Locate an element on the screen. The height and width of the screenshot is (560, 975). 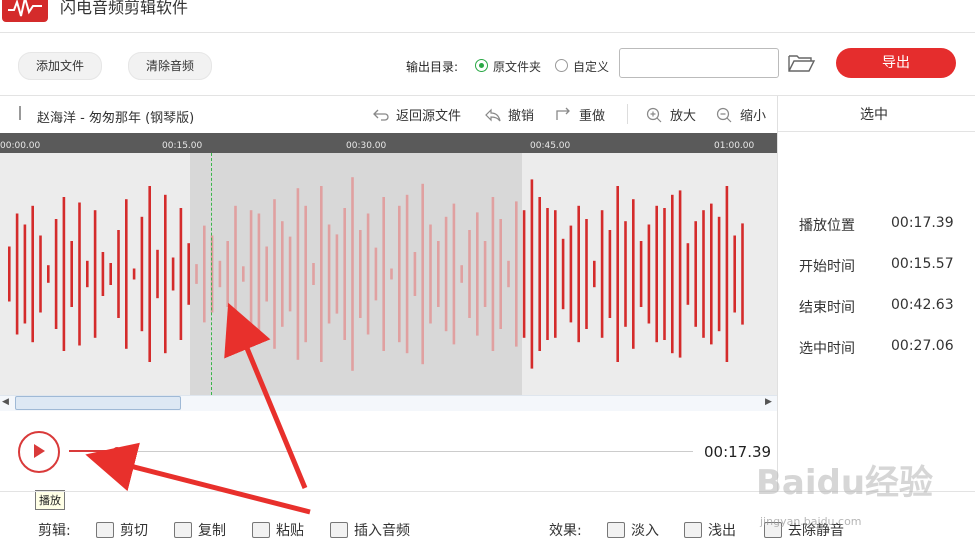
scroll-right-icon: ▶ is located at coordinates (768, 402).